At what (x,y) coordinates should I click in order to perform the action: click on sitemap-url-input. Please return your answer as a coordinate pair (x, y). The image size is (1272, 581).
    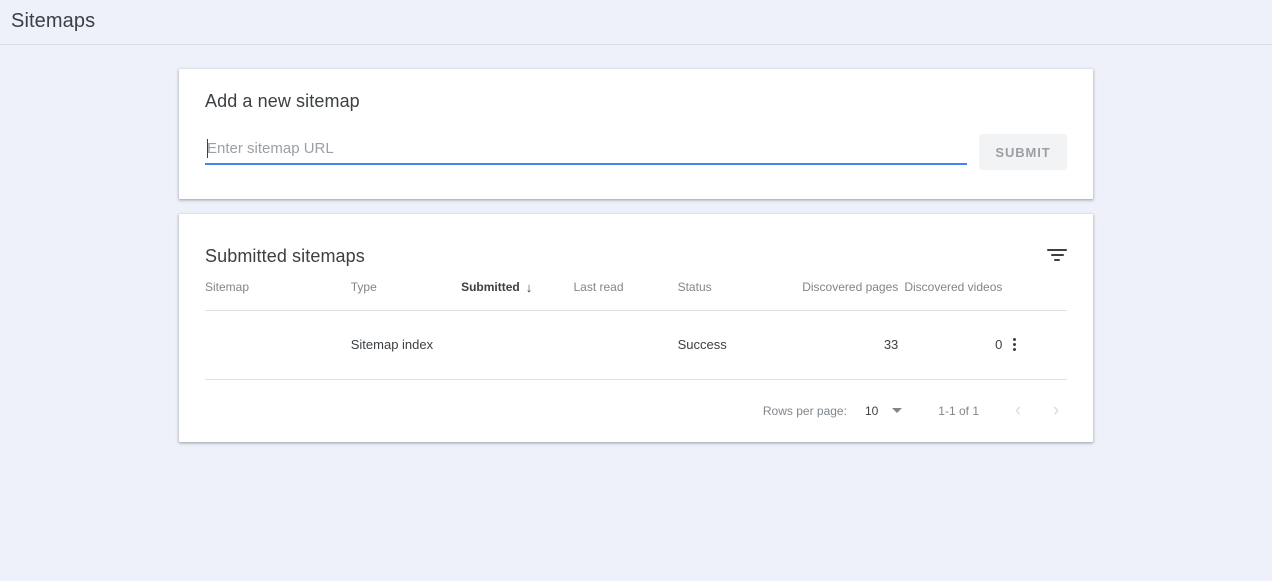
    Looking at the image, I should click on (586, 152).